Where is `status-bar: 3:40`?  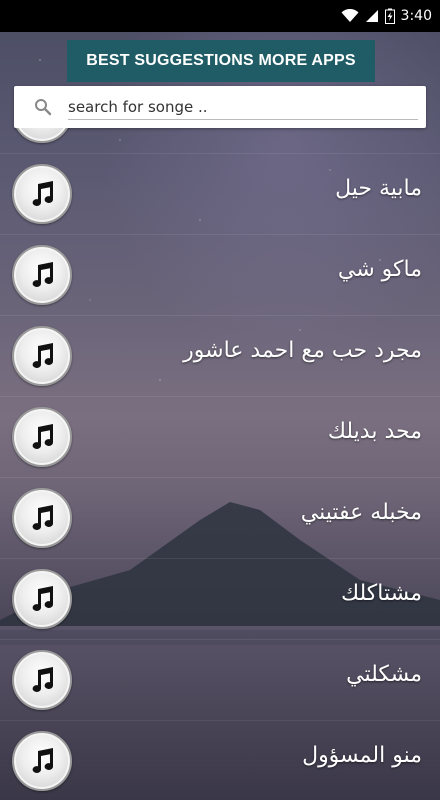
status-bar: 3:40 is located at coordinates (220, 16).